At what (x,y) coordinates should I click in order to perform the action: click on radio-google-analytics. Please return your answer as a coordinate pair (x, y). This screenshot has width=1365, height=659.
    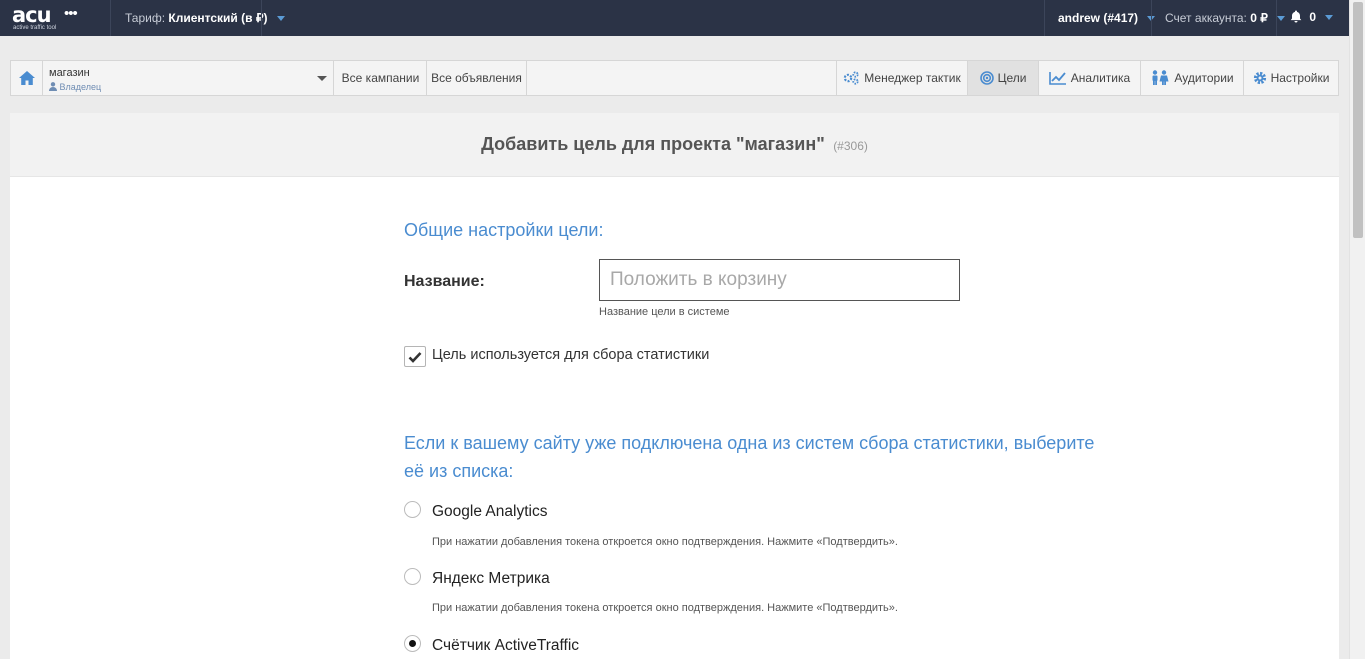
    Looking at the image, I should click on (412, 509).